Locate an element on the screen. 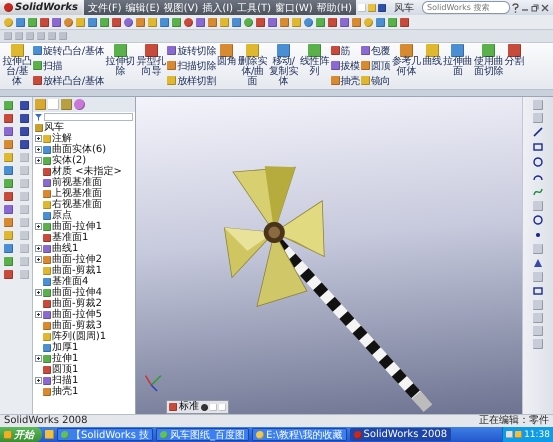  search-field: SolidWorks 搜索 is located at coordinates (466, 7).